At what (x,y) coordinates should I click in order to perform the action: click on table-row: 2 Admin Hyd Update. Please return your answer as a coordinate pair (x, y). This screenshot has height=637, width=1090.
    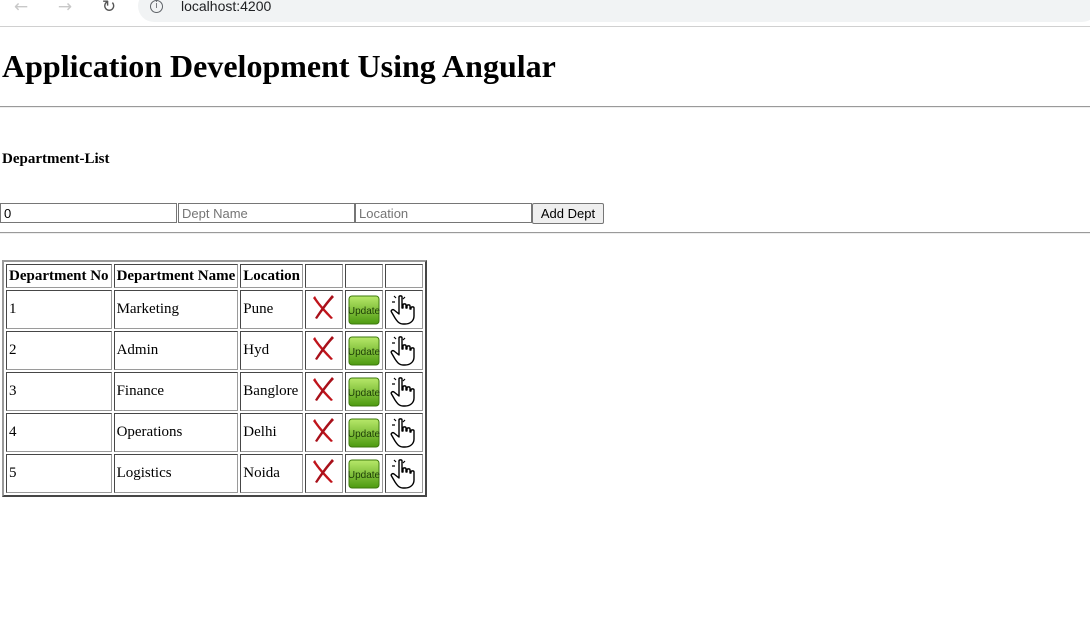
    Looking at the image, I should click on (214, 350).